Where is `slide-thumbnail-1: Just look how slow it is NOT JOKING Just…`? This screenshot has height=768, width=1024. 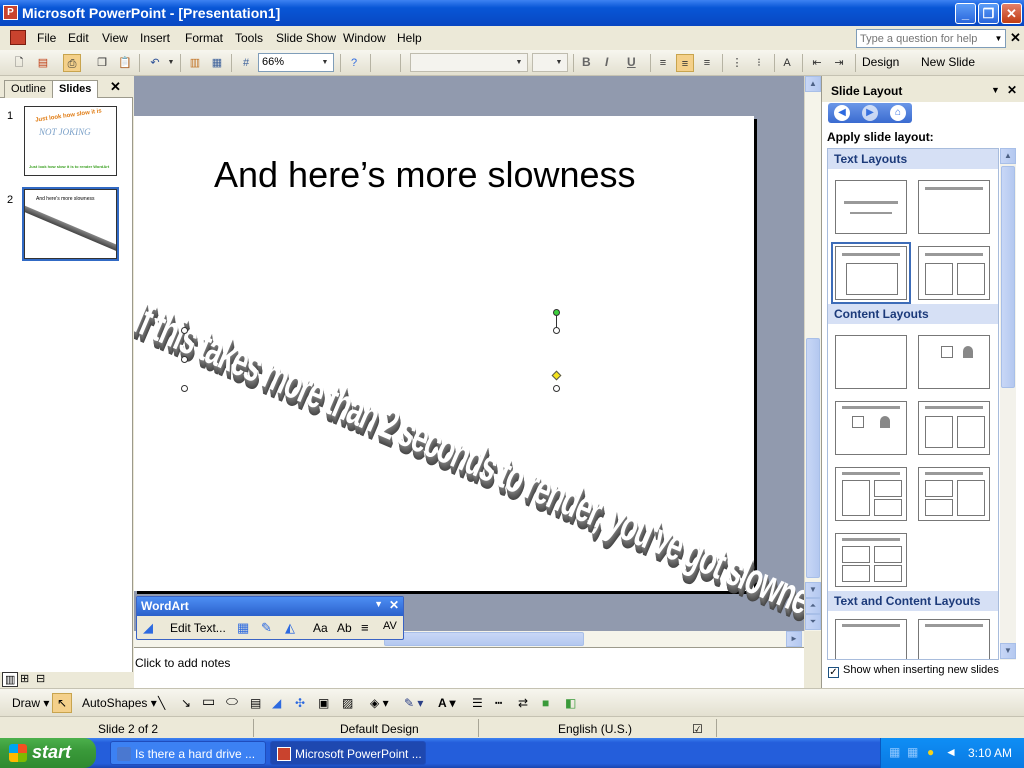
slide-thumbnail-1: Just look how slow it is NOT JOKING Just… is located at coordinates (70, 141).